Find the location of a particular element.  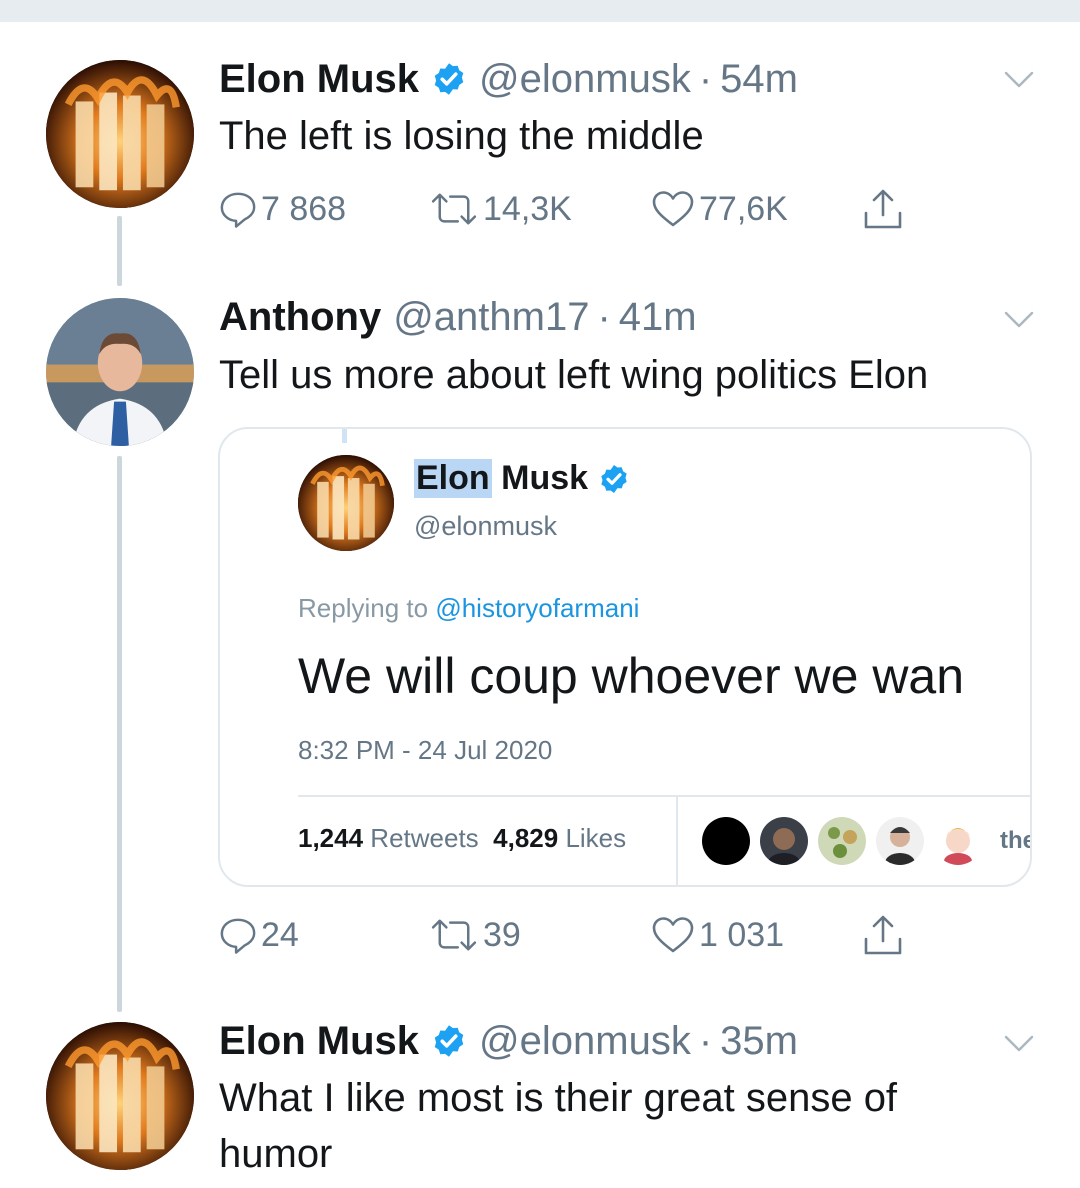

tweet-header: Elon Musk @elonmusk · 54m is located at coordinates (508, 79).